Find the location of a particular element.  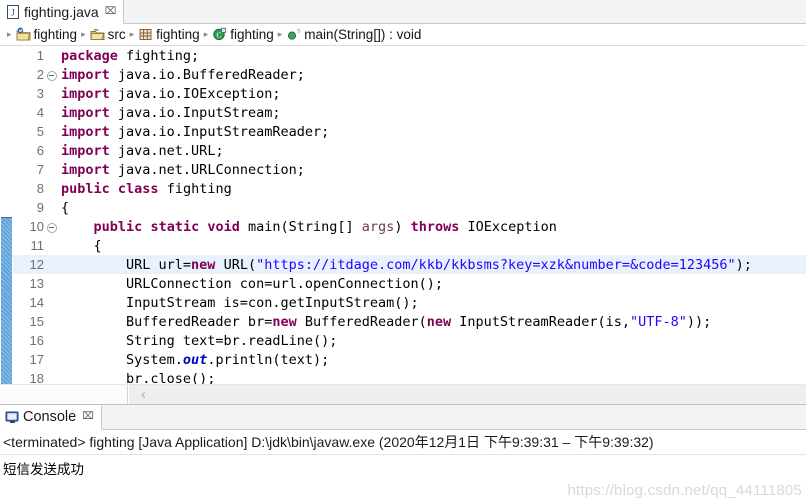

line-number: 2 is located at coordinates (40, 74).